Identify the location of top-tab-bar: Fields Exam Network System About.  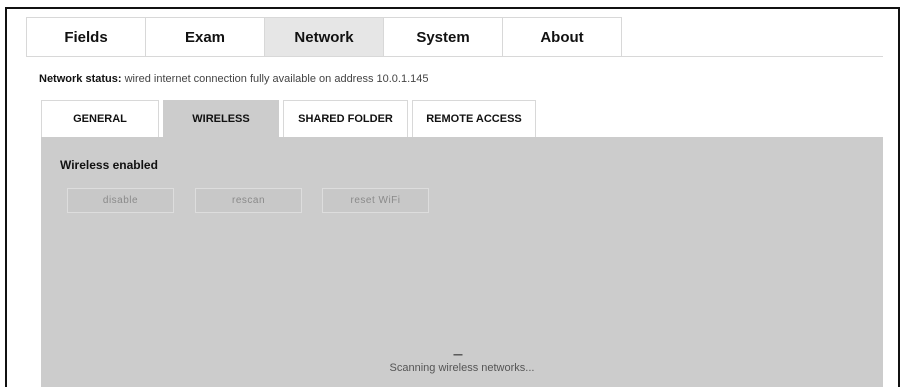
(324, 36).